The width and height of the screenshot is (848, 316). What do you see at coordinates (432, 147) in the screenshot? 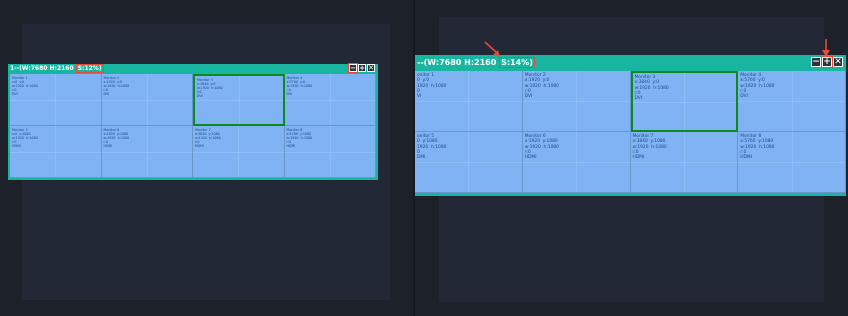
I see `monitor-label: onitor 5 0 y:1080 1920 h:1080 0 DMI` at bounding box center [432, 147].